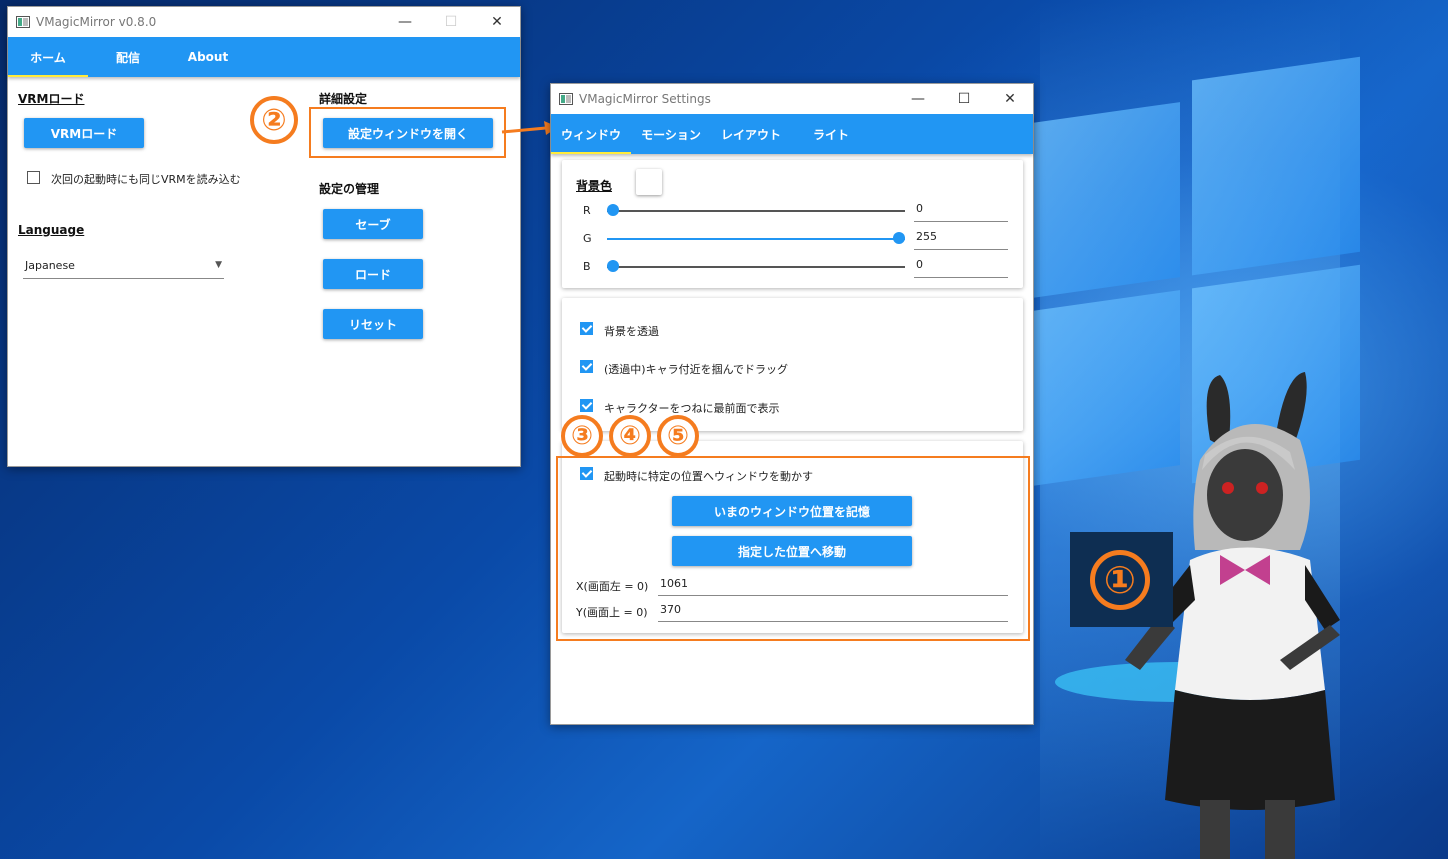 This screenshot has height=859, width=1448. I want to click on slider-b-label: B, so click(587, 266).